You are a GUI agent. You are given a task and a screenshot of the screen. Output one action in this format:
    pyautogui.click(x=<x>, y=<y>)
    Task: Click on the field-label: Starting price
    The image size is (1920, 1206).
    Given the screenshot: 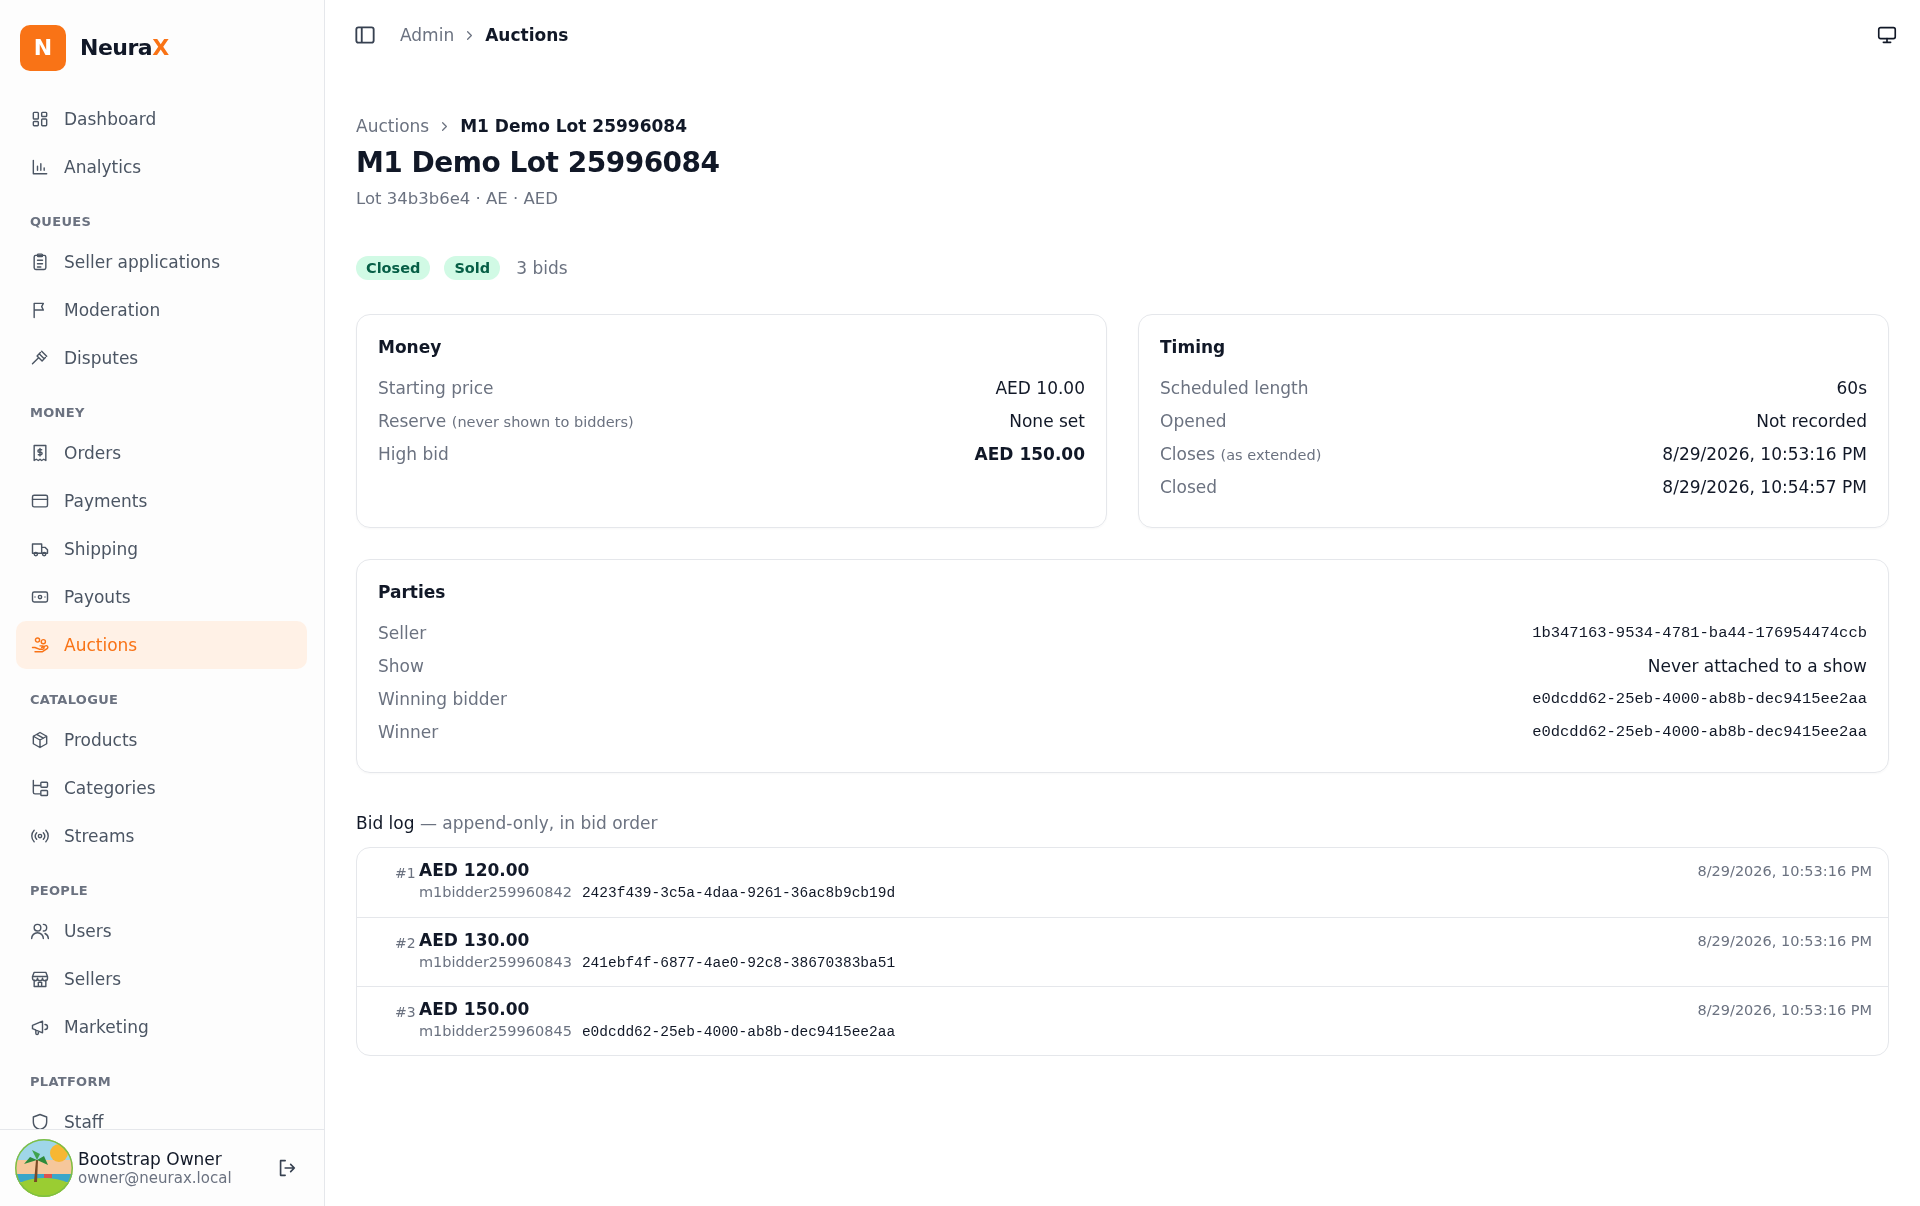 What is the action you would take?
    pyautogui.click(x=436, y=387)
    